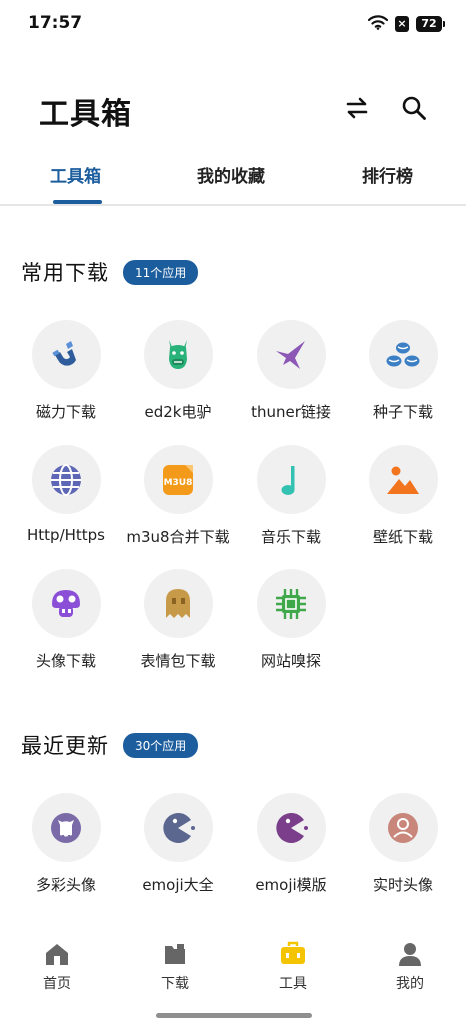  Describe the element at coordinates (77, 202) in the screenshot. I see `active-tab-indicator` at that location.